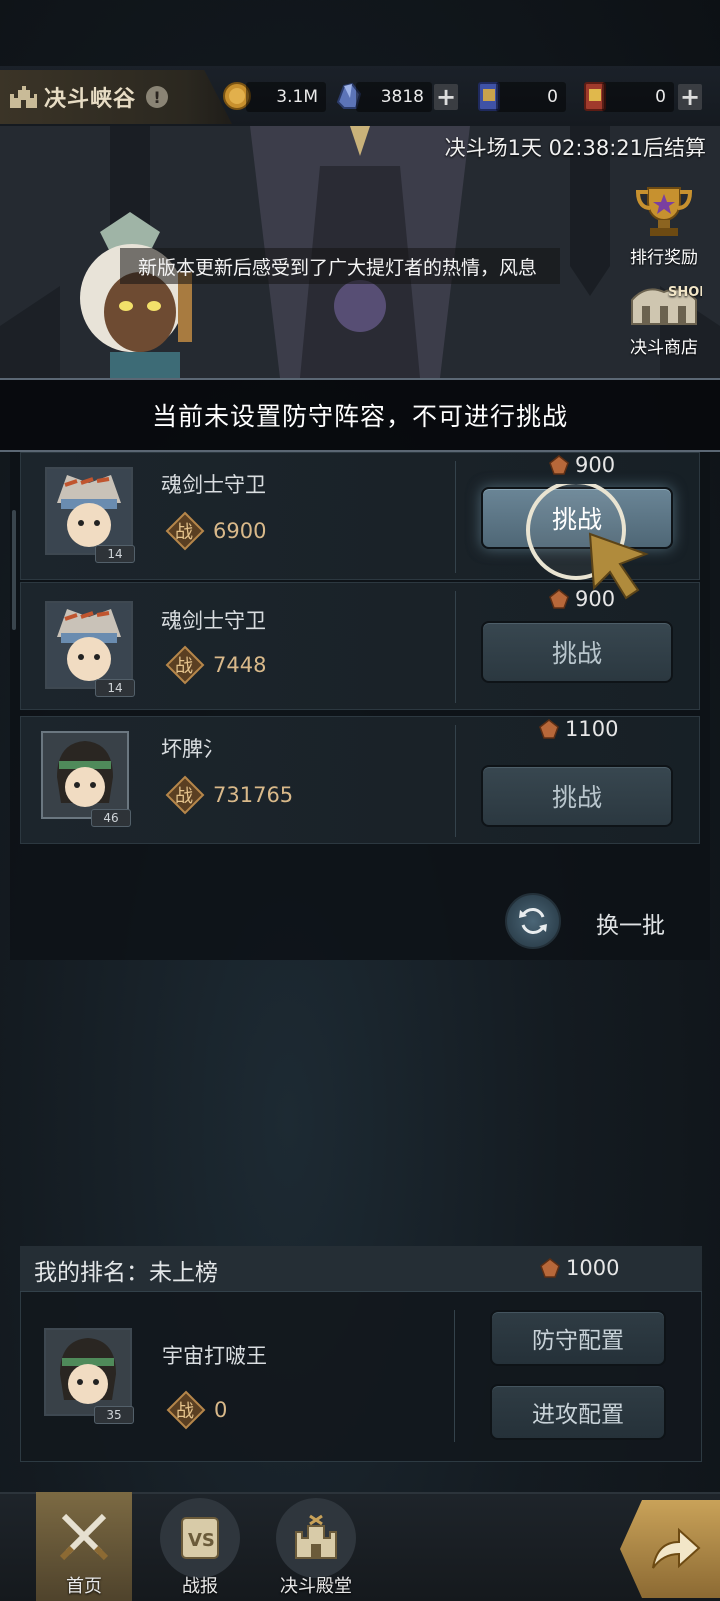 This screenshot has height=1601, width=720. I want to click on info-icon: !, so click(157, 97).